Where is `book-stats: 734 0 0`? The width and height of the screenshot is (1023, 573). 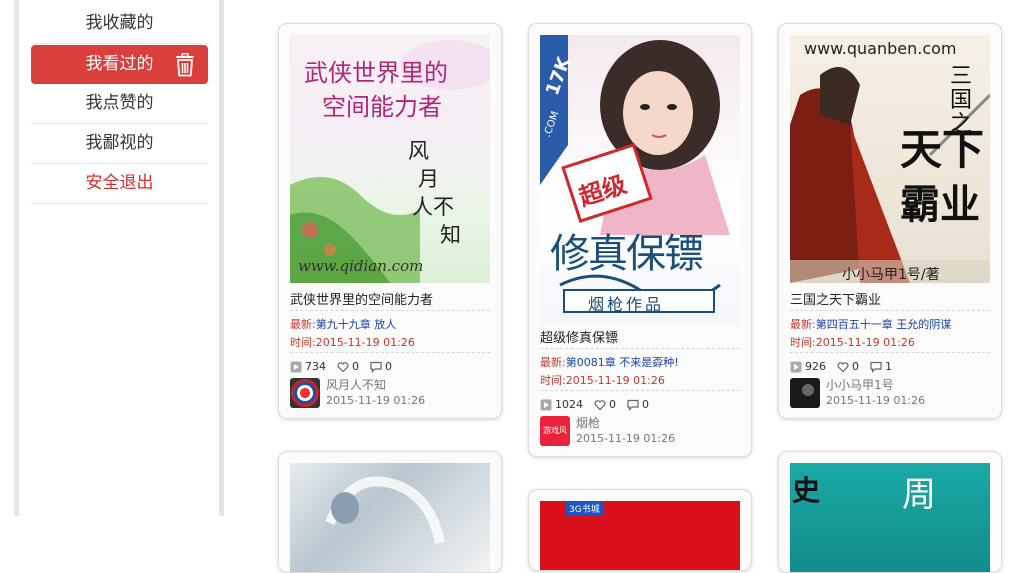 book-stats: 734 0 0 is located at coordinates (341, 366).